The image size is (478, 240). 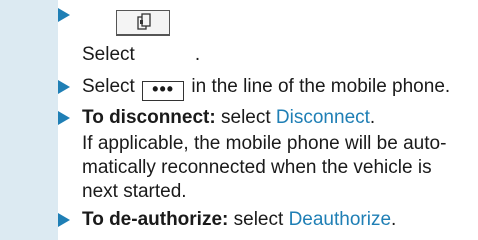 I want to click on note-line-3: next started., so click(x=134, y=191).